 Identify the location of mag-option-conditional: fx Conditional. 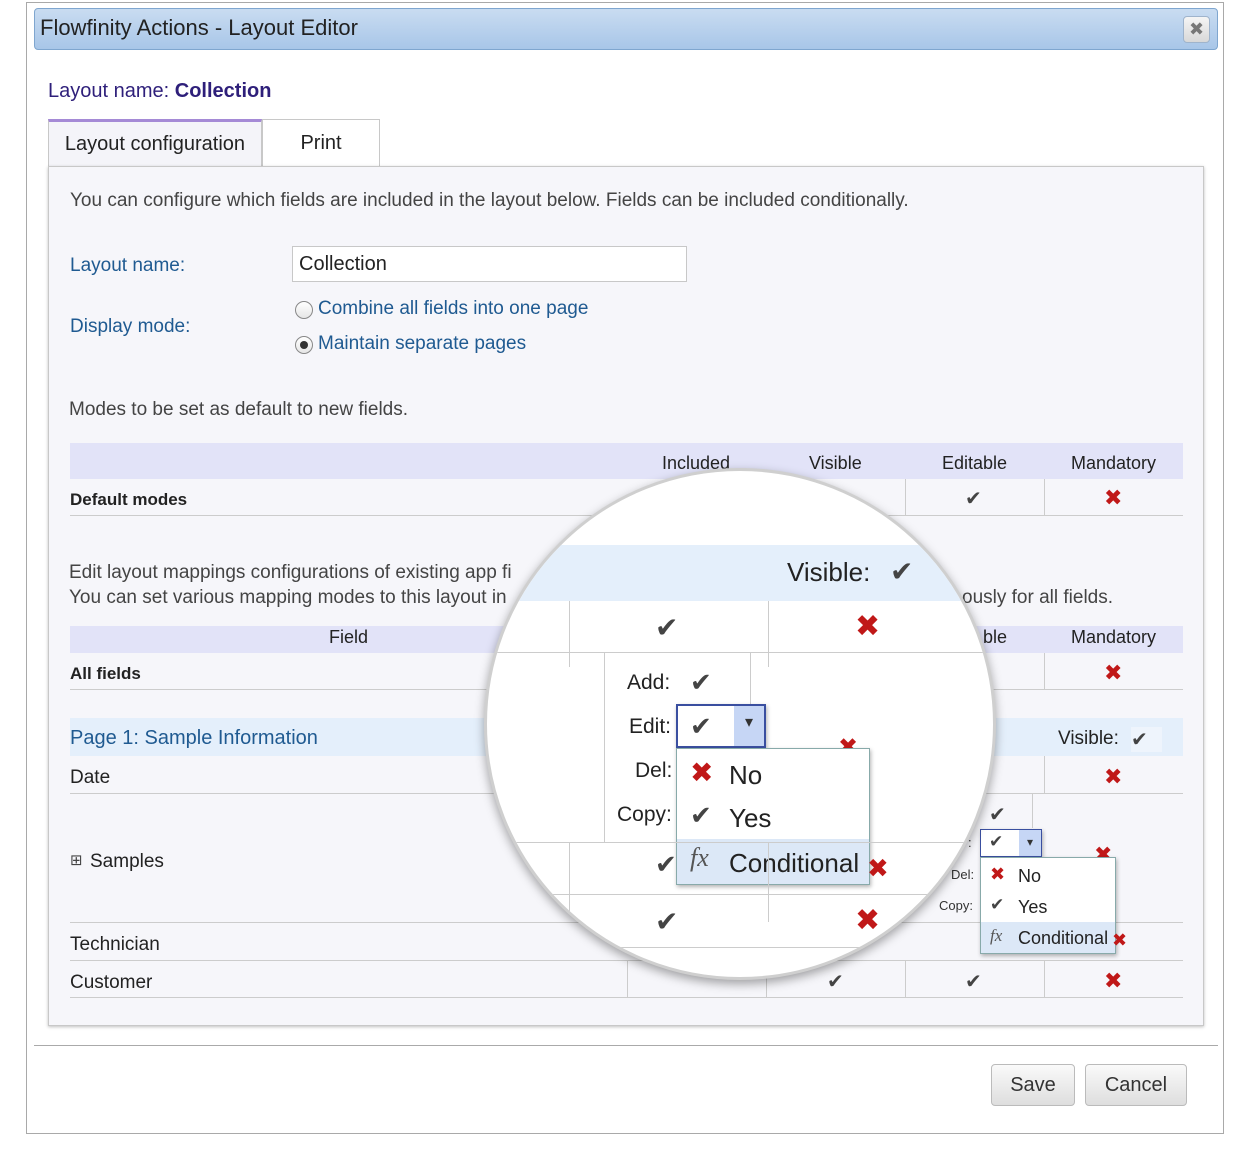
(773, 861).